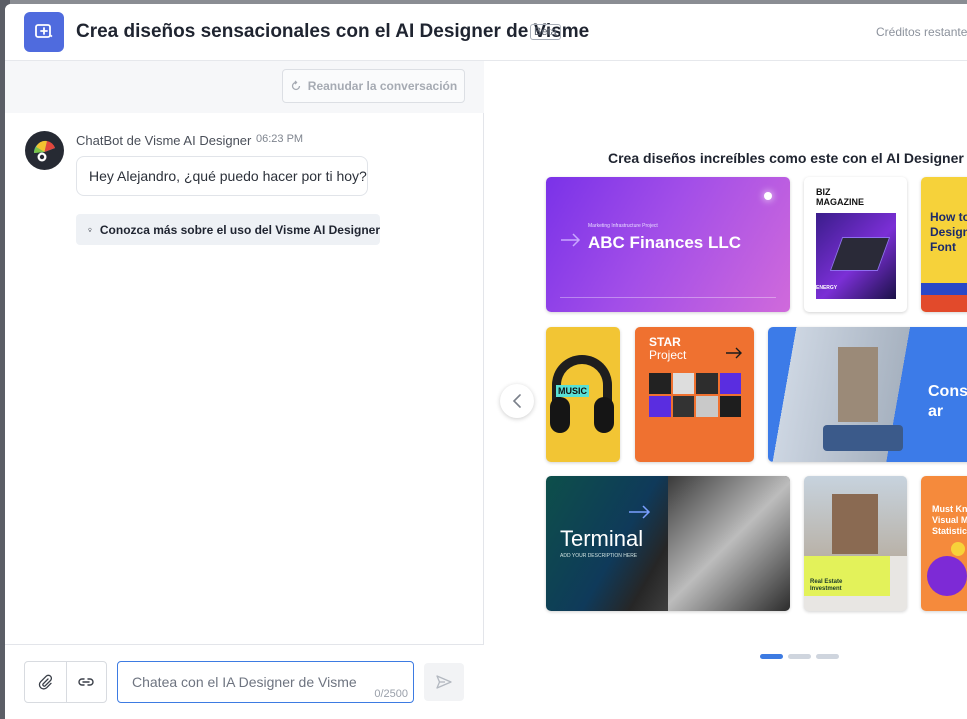  I want to click on resume-conversation-button: Reanudar la conversación, so click(373, 86).